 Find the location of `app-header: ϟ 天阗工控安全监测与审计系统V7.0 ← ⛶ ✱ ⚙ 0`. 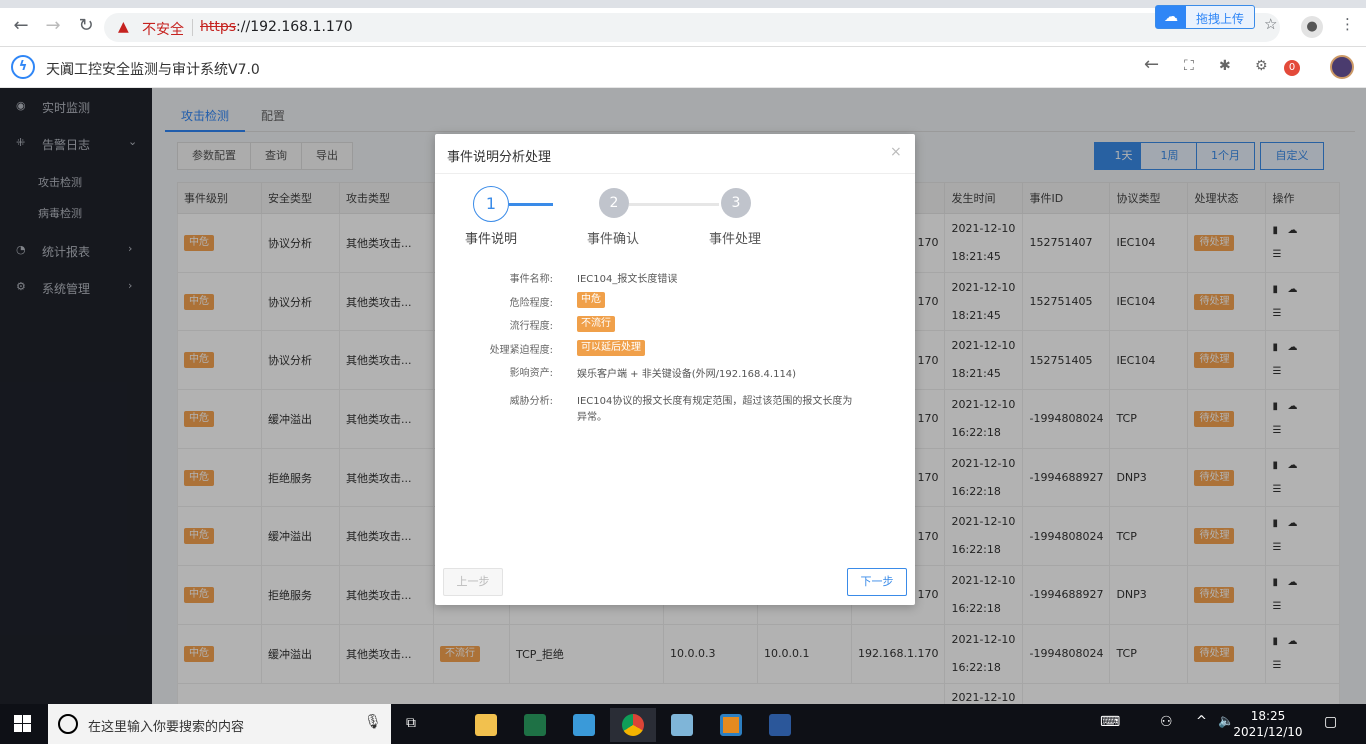

app-header: ϟ 天阗工控安全监测与审计系统V7.0 ← ⛶ ✱ ⚙ 0 is located at coordinates (683, 67).